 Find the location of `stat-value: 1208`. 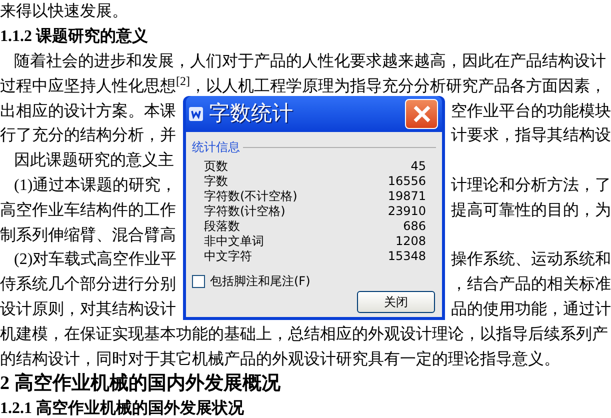

stat-value: 1208 is located at coordinates (410, 241).